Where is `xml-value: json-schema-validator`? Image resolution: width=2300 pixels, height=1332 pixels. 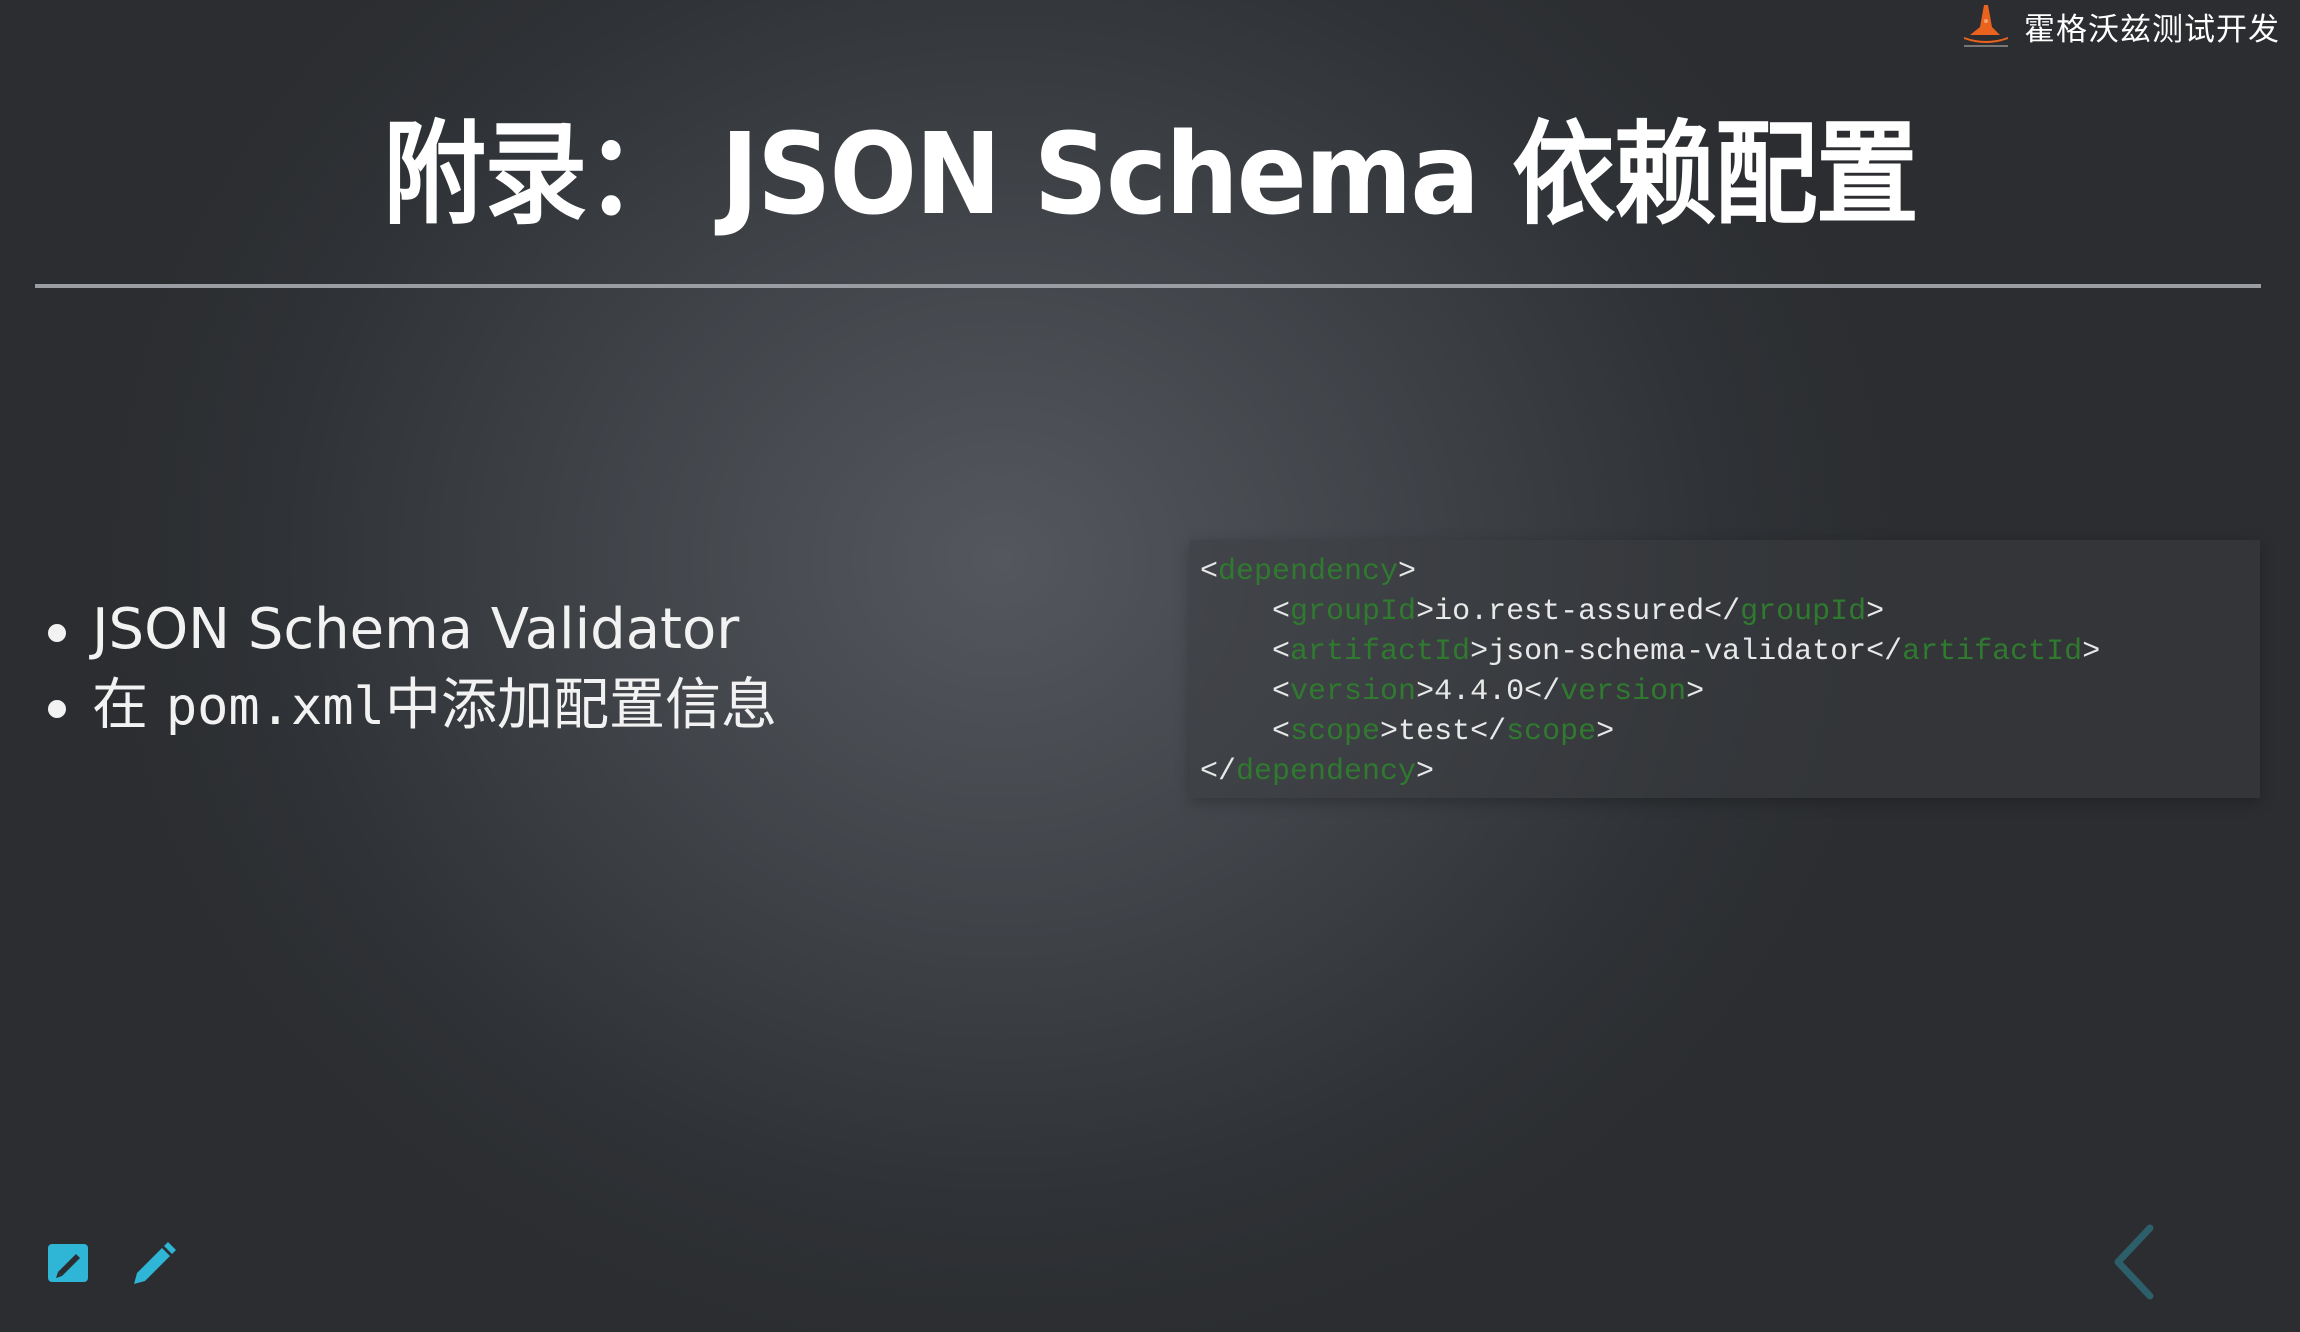
xml-value: json-schema-validator is located at coordinates (1677, 652).